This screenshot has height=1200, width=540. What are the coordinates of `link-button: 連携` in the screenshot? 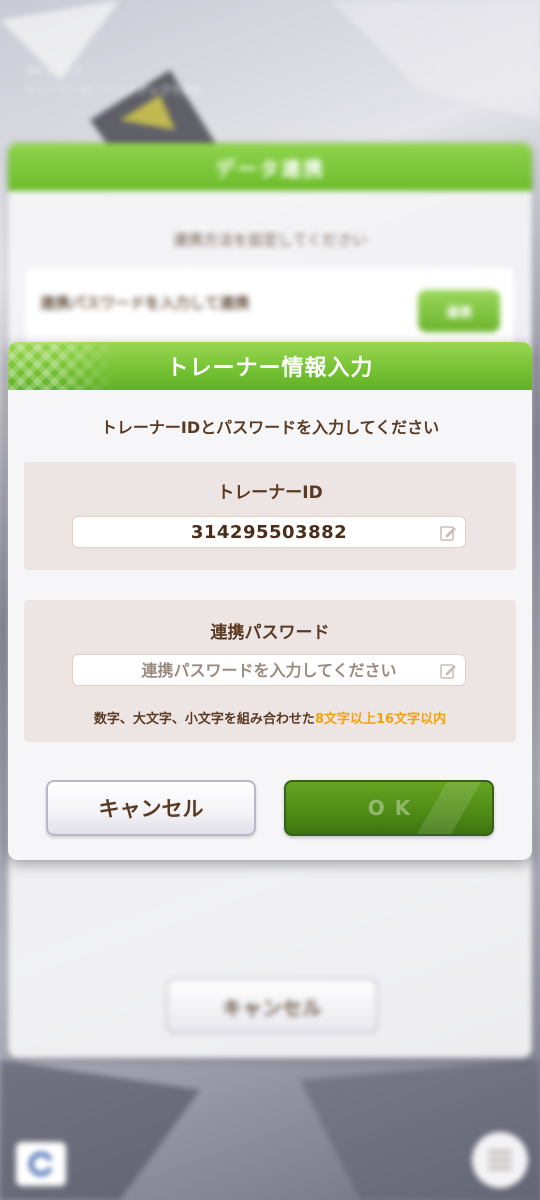 It's located at (459, 311).